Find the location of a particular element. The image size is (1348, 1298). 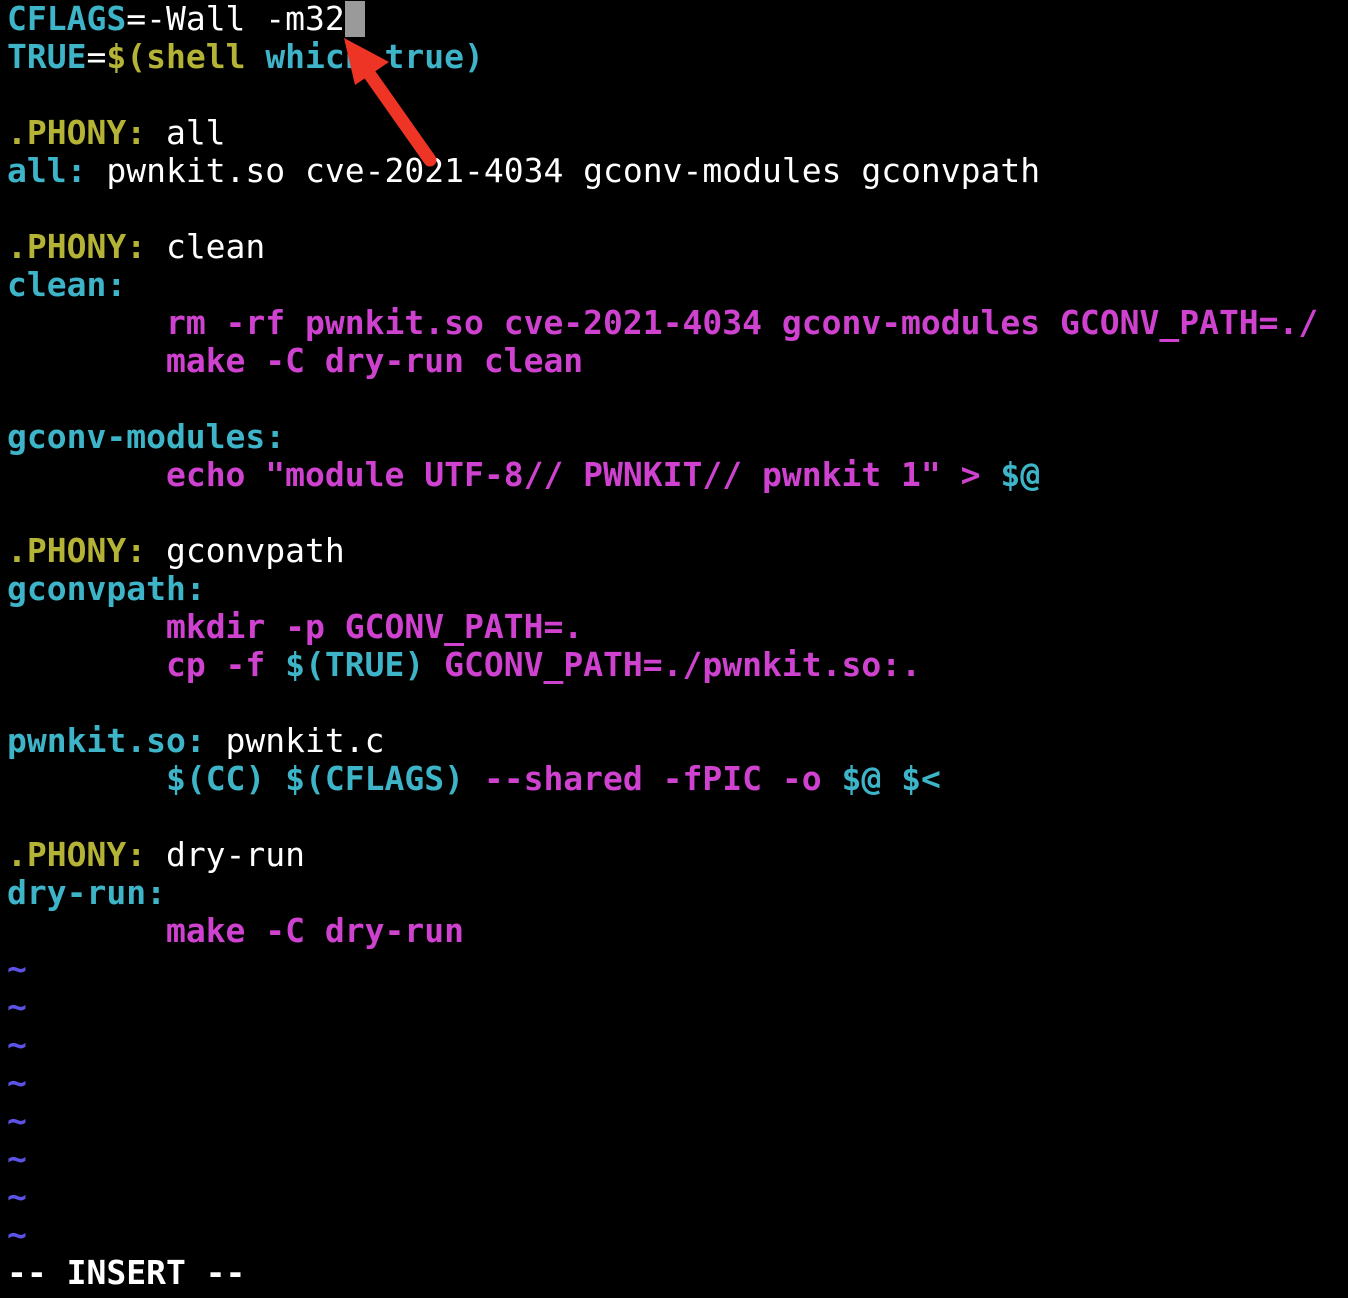

code-line: make -C dry-run clean is located at coordinates (295, 361).